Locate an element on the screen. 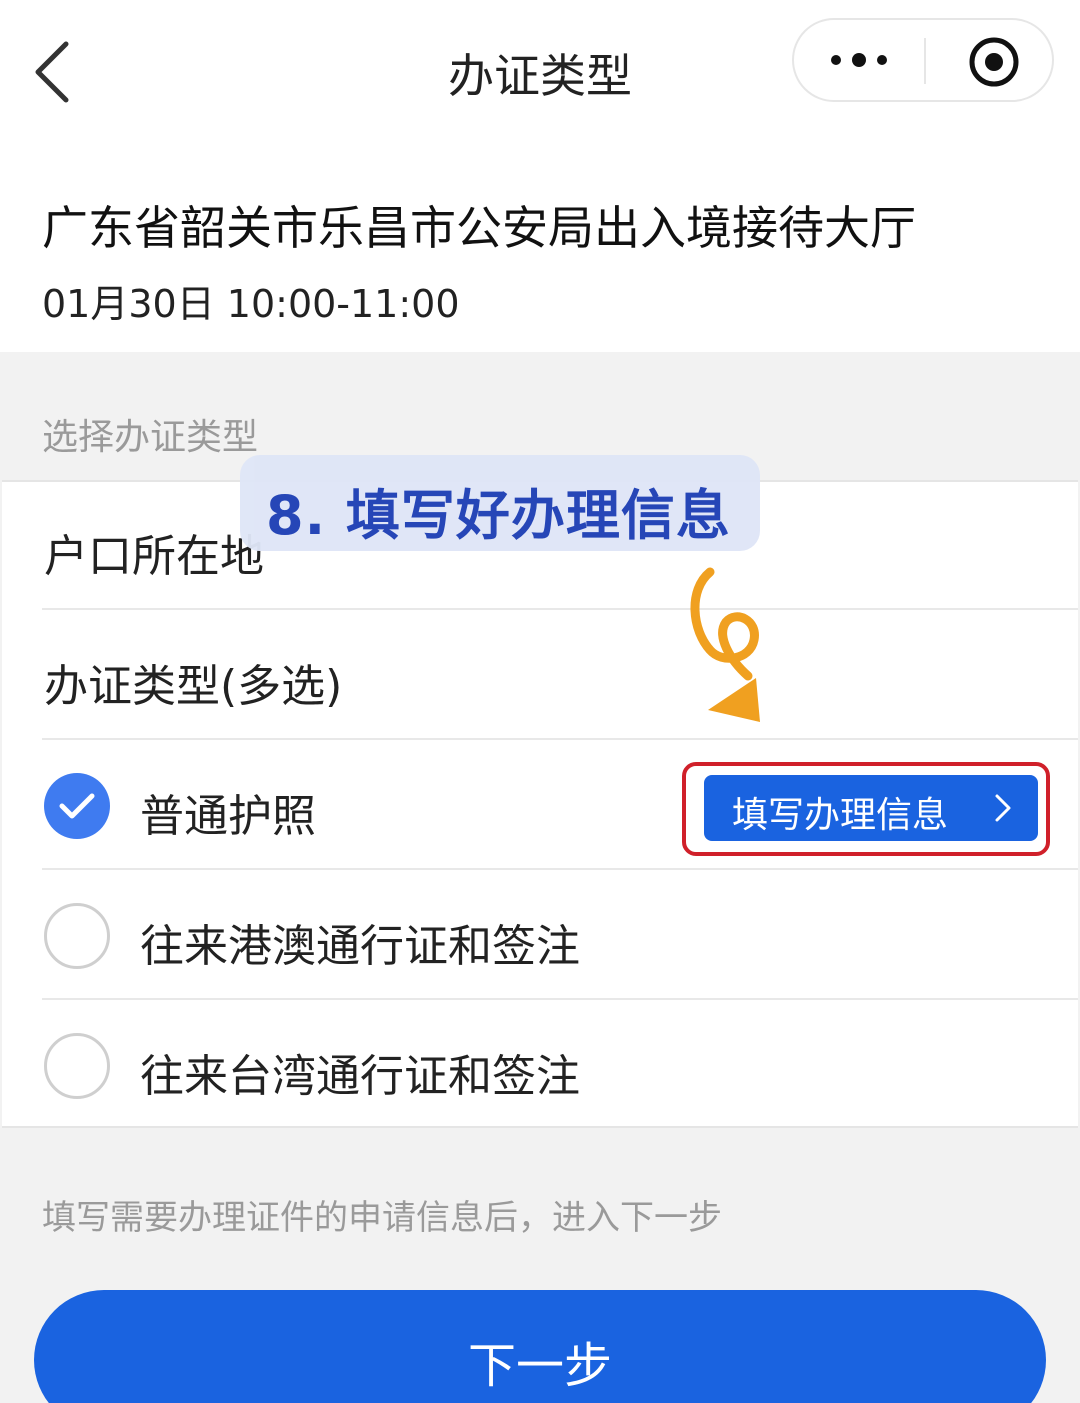 The height and width of the screenshot is (1403, 1080). next-step-label: 下一步 is located at coordinates (539, 1366).